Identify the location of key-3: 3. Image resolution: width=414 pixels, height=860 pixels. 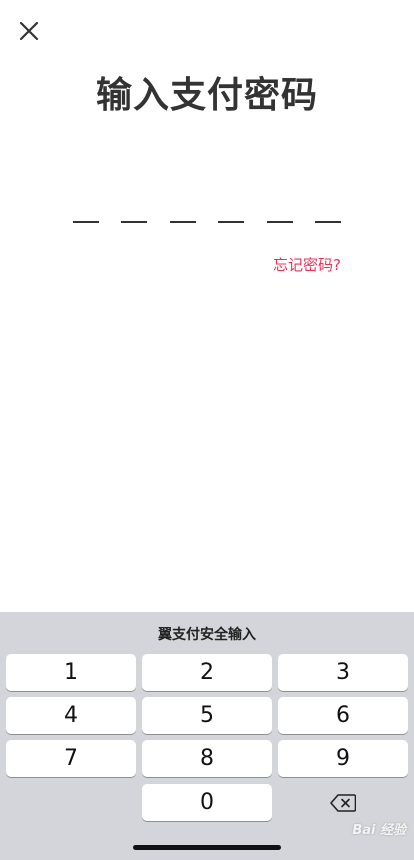
(343, 672).